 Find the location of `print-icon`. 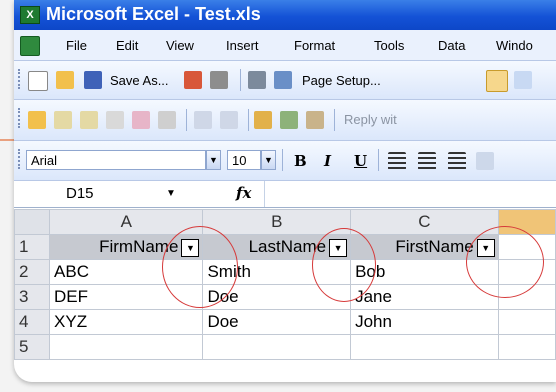

print-icon is located at coordinates (219, 80).